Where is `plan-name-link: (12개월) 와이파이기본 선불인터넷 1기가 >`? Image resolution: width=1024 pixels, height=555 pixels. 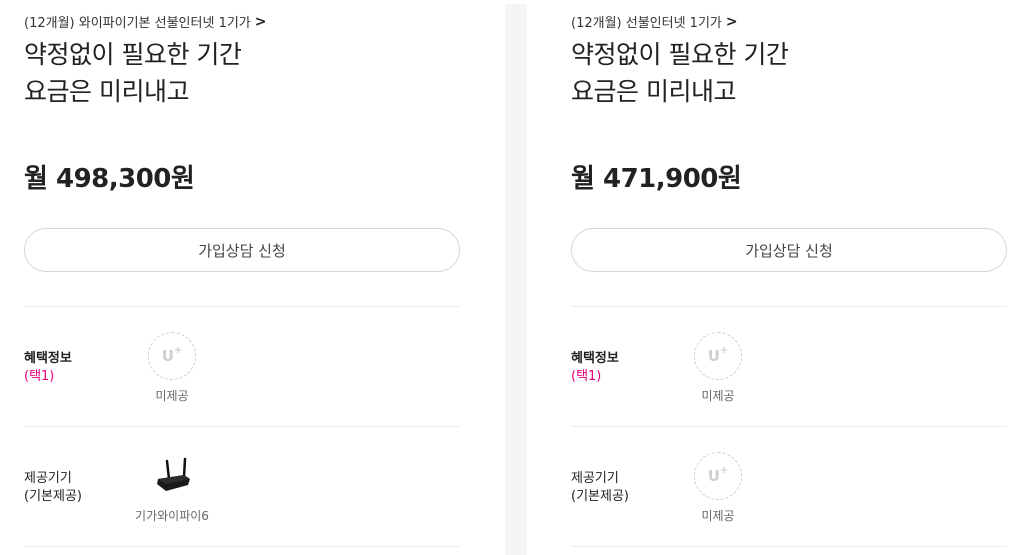 plan-name-link: (12개월) 와이파이기본 선불인터넷 1기가 > is located at coordinates (145, 22).